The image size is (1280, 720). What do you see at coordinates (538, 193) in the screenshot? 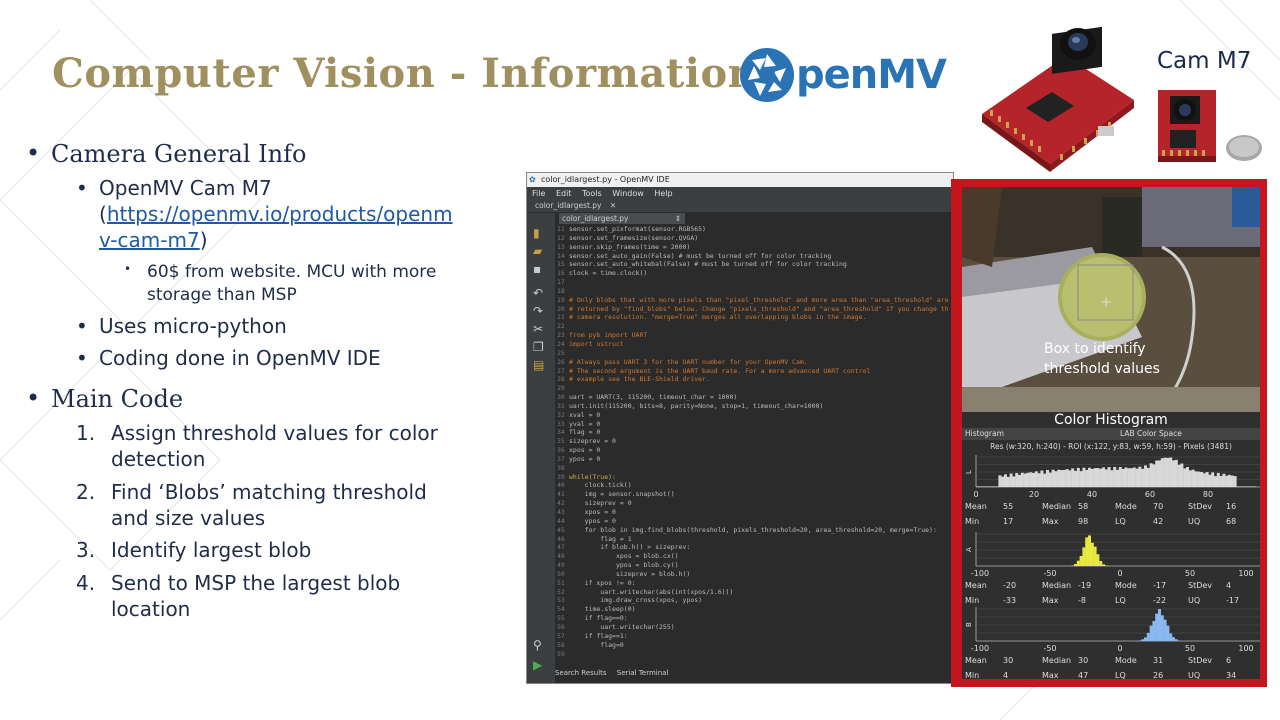
I see `menu-file: File` at bounding box center [538, 193].